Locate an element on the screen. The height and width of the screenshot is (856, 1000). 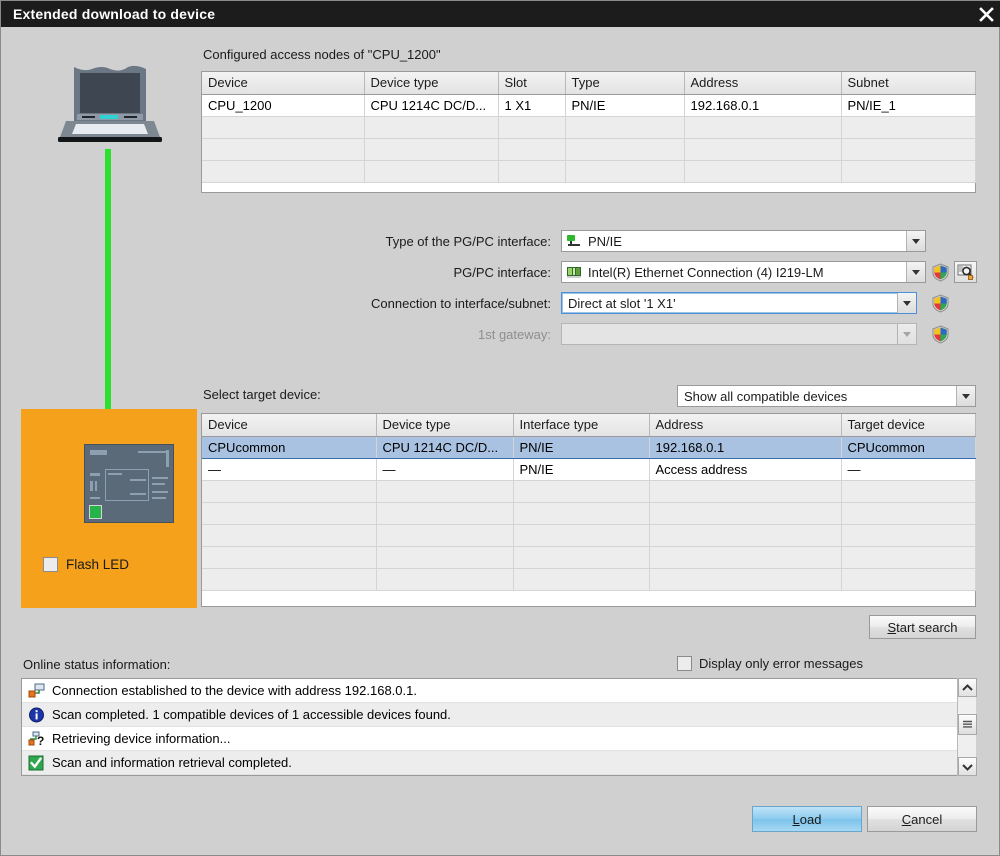
device-filter-value: Show all compatible devices is located at coordinates (766, 396).